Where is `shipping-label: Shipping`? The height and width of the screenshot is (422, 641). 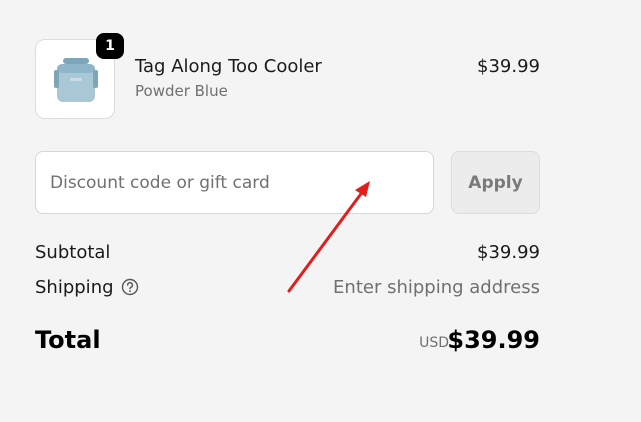
shipping-label: Shipping is located at coordinates (74, 287).